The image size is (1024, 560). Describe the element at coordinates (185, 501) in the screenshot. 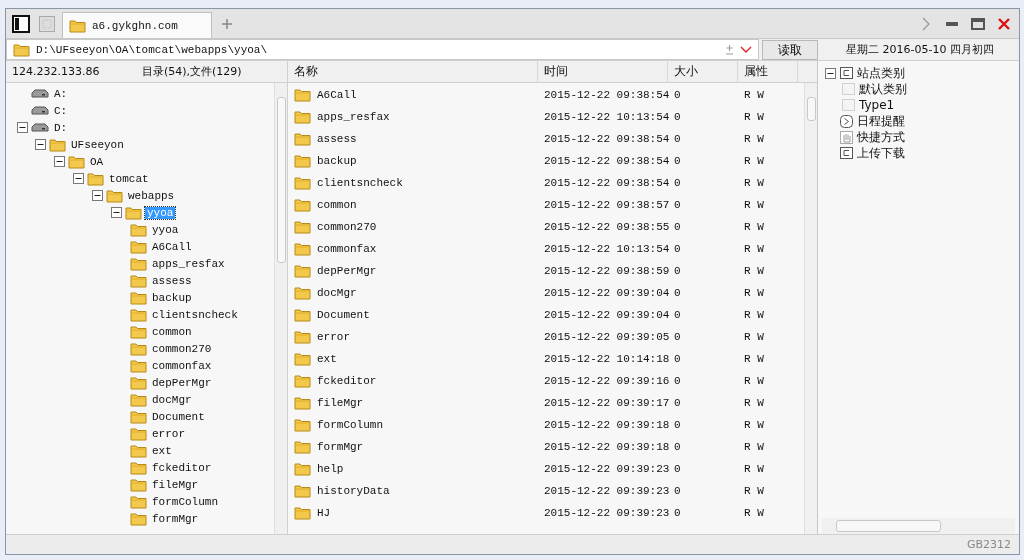

I see `tree-item: formColumn` at that location.